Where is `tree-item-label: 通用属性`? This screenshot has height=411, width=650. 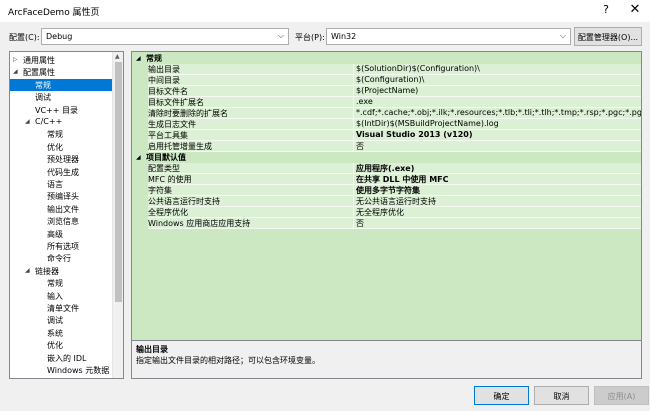 tree-item-label: 通用属性 is located at coordinates (39, 60).